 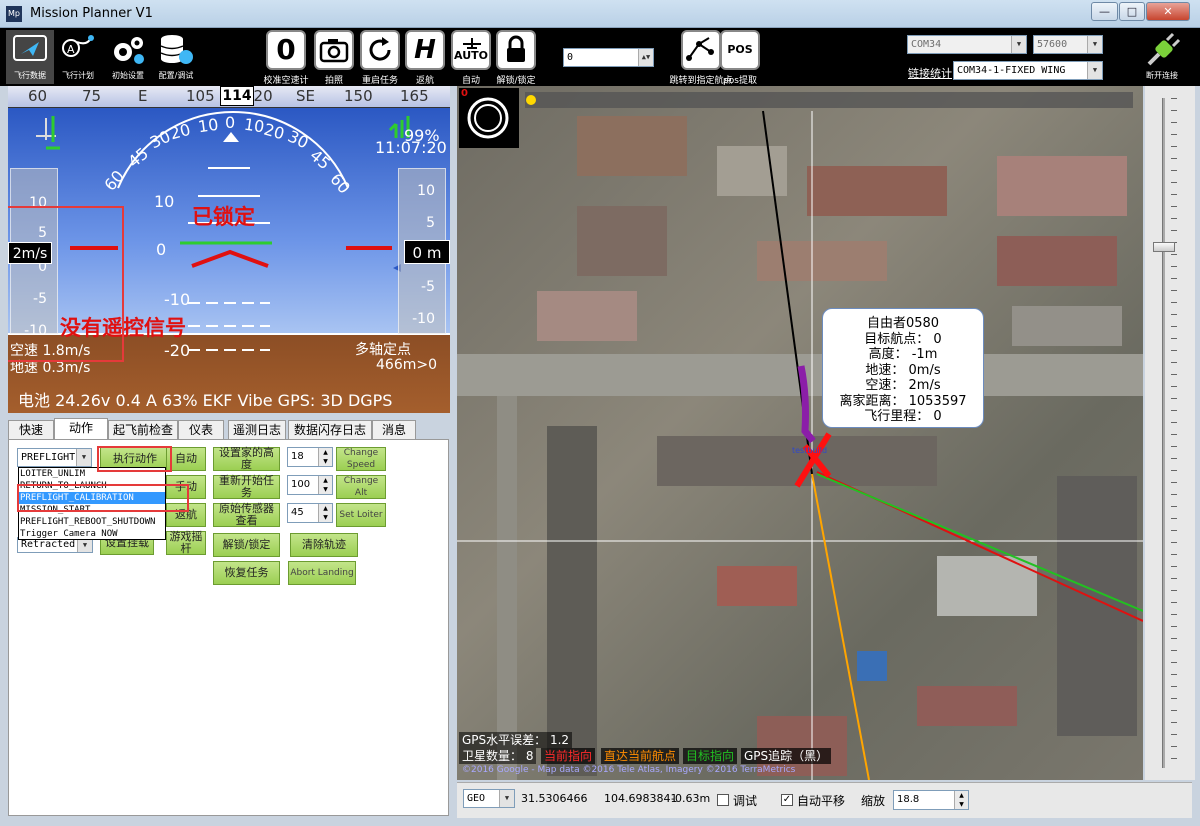 What do you see at coordinates (92, 522) in the screenshot?
I see `dropdown-option: PREFLIGHT_REBOOT_SHUTDOWN` at bounding box center [92, 522].